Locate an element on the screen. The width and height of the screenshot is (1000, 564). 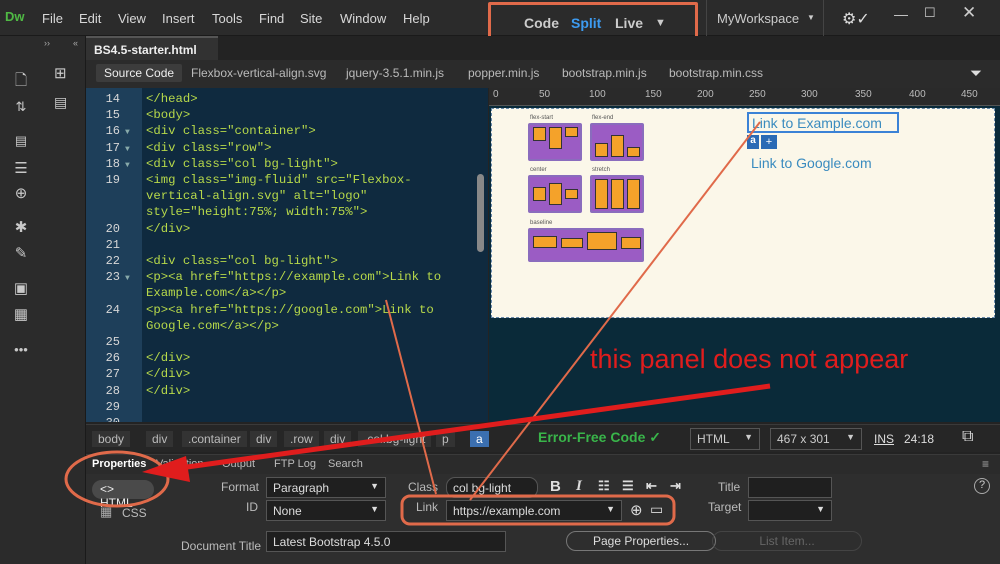
menu-view: View is located at coordinates (132, 18).